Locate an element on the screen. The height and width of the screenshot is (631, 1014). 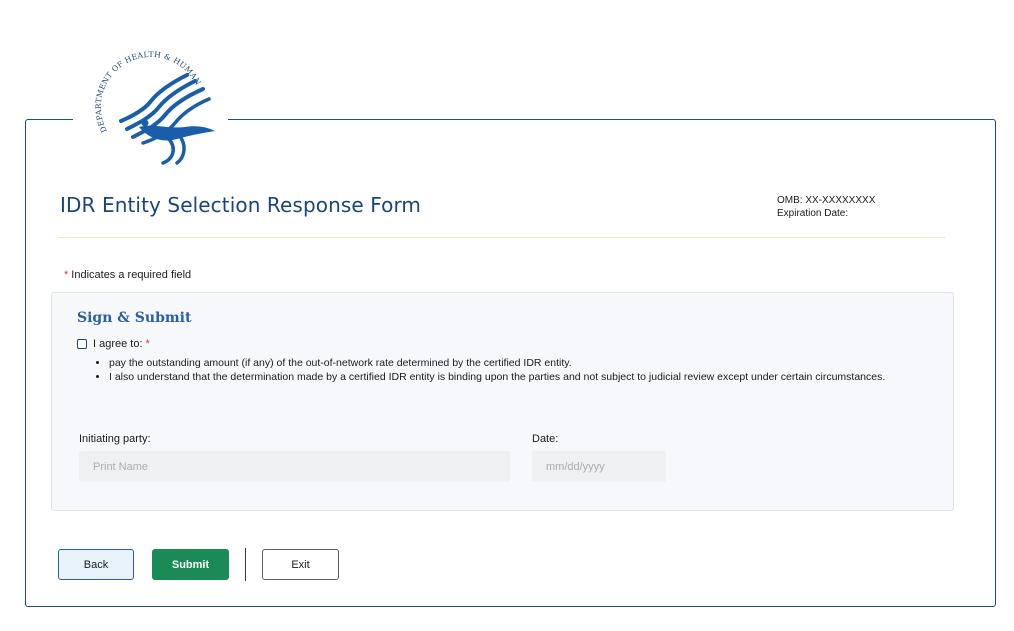
required-field-note: * Indicates a required field is located at coordinates (127, 275).